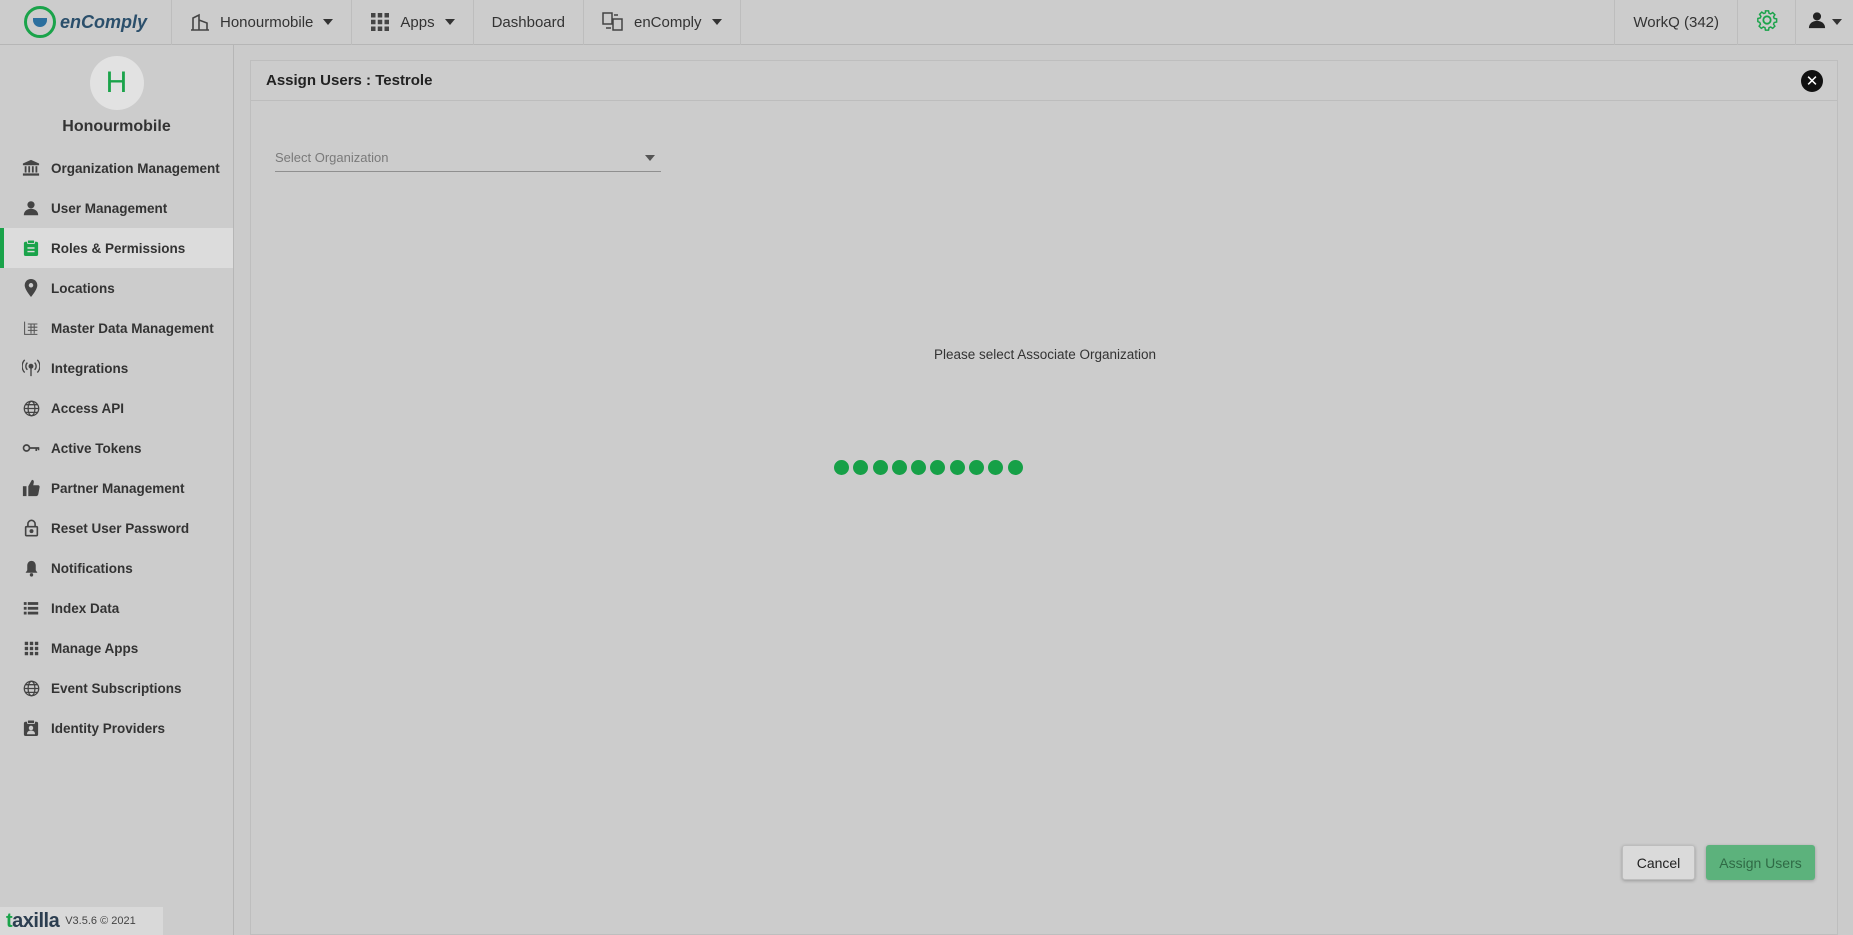 The height and width of the screenshot is (935, 1853). I want to click on close-icon: ✕, so click(1812, 81).